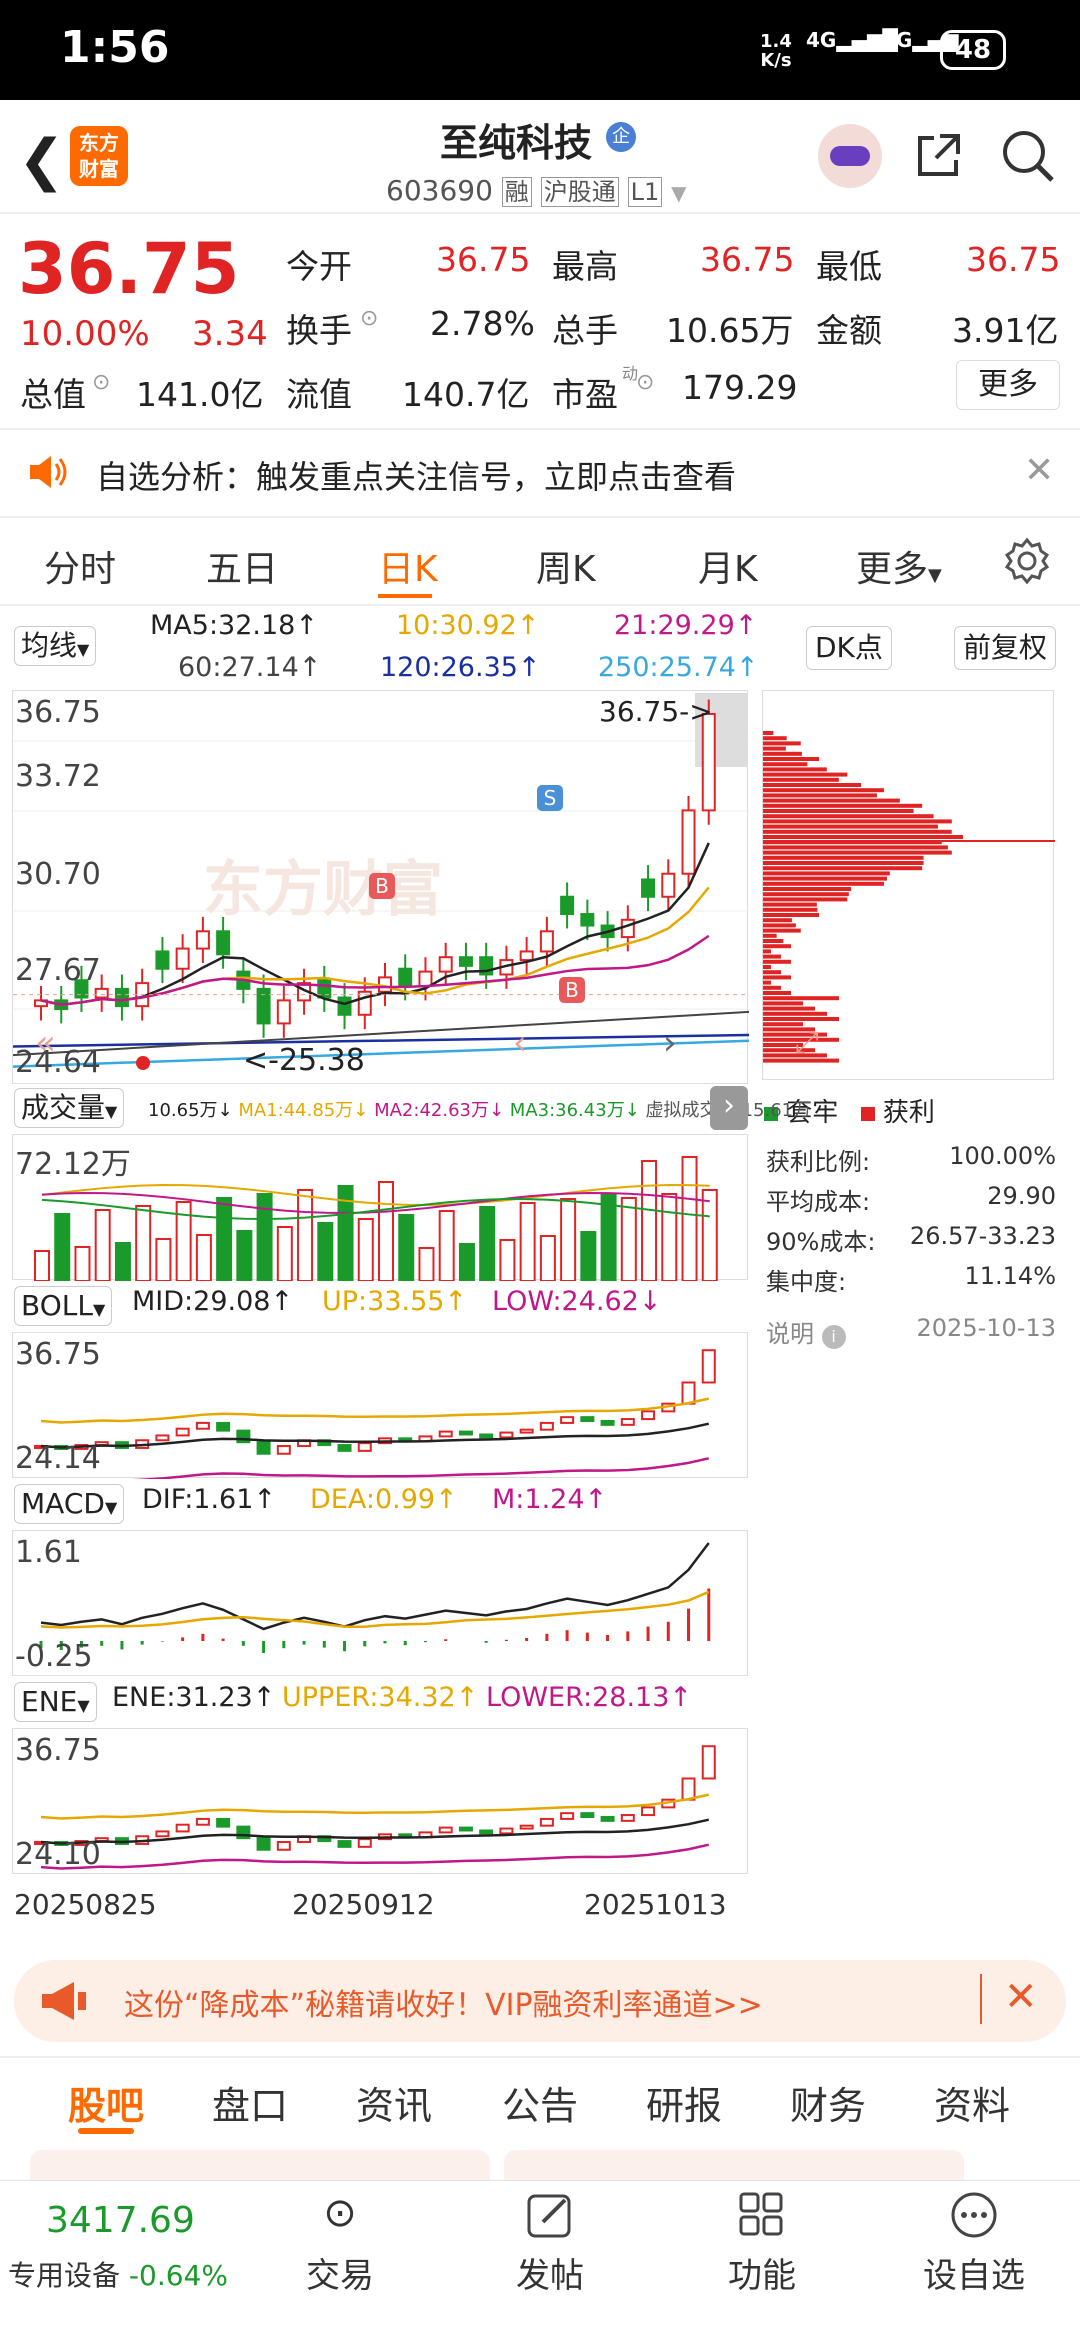  I want to click on expand-side-icon: ›, so click(729, 1108).